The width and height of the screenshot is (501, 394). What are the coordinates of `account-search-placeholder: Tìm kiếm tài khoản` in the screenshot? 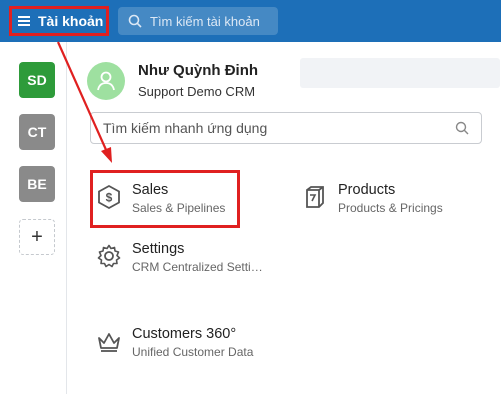 It's located at (205, 21).